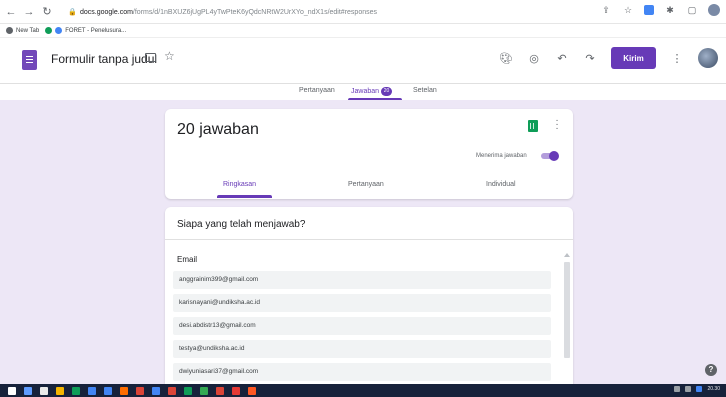  What do you see at coordinates (590, 58) in the screenshot?
I see `redo-icon: ↷` at bounding box center [590, 58].